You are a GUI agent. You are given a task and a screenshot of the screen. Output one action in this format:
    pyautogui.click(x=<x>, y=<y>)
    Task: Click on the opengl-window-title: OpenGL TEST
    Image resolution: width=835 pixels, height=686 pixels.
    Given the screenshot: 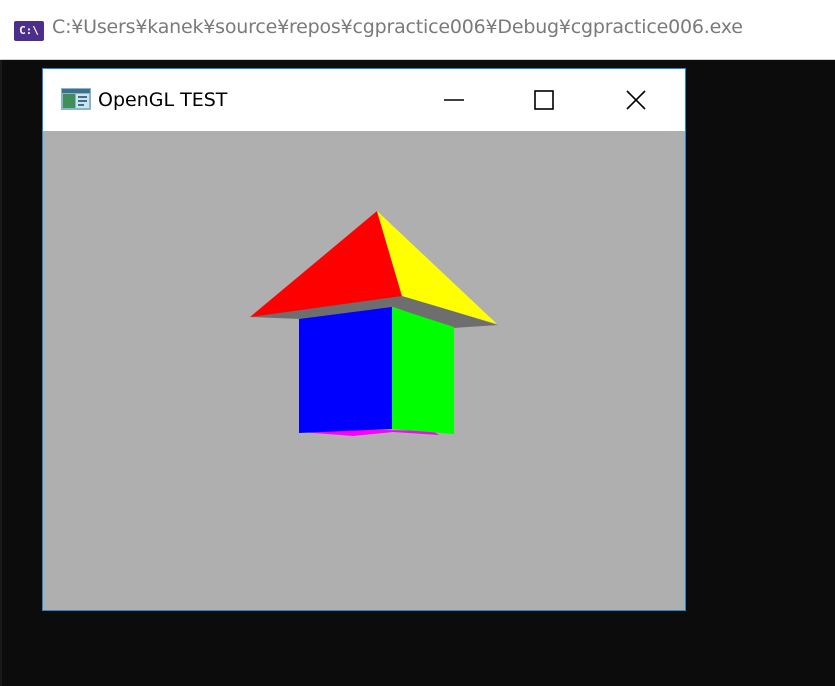 What is the action you would take?
    pyautogui.click(x=163, y=100)
    